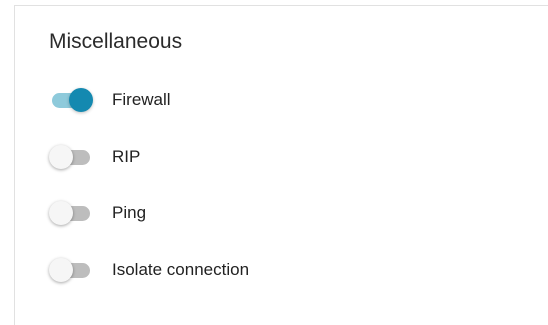 This screenshot has height=325, width=548. I want to click on section-title: Miscellaneous, so click(116, 41).